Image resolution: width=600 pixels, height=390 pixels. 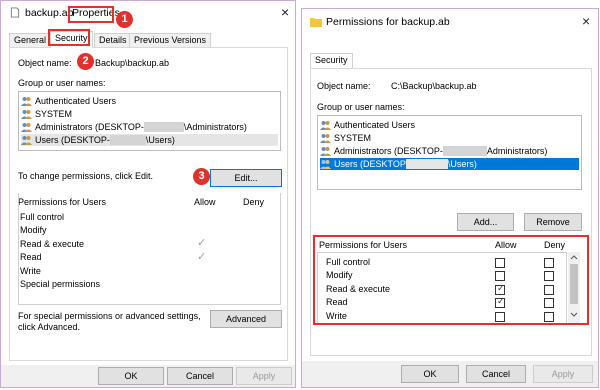 What do you see at coordinates (49, 13) in the screenshot?
I see `window-title-file: backup.ab` at bounding box center [49, 13].